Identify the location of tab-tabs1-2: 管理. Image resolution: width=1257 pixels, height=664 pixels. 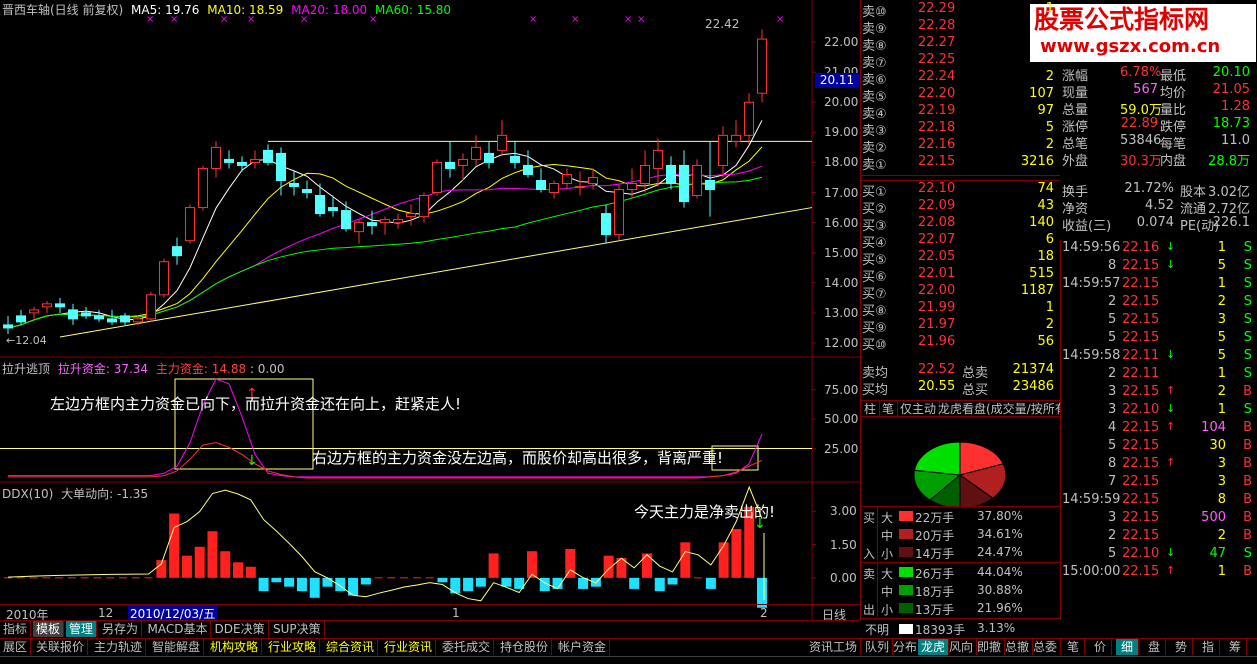
(82, 629).